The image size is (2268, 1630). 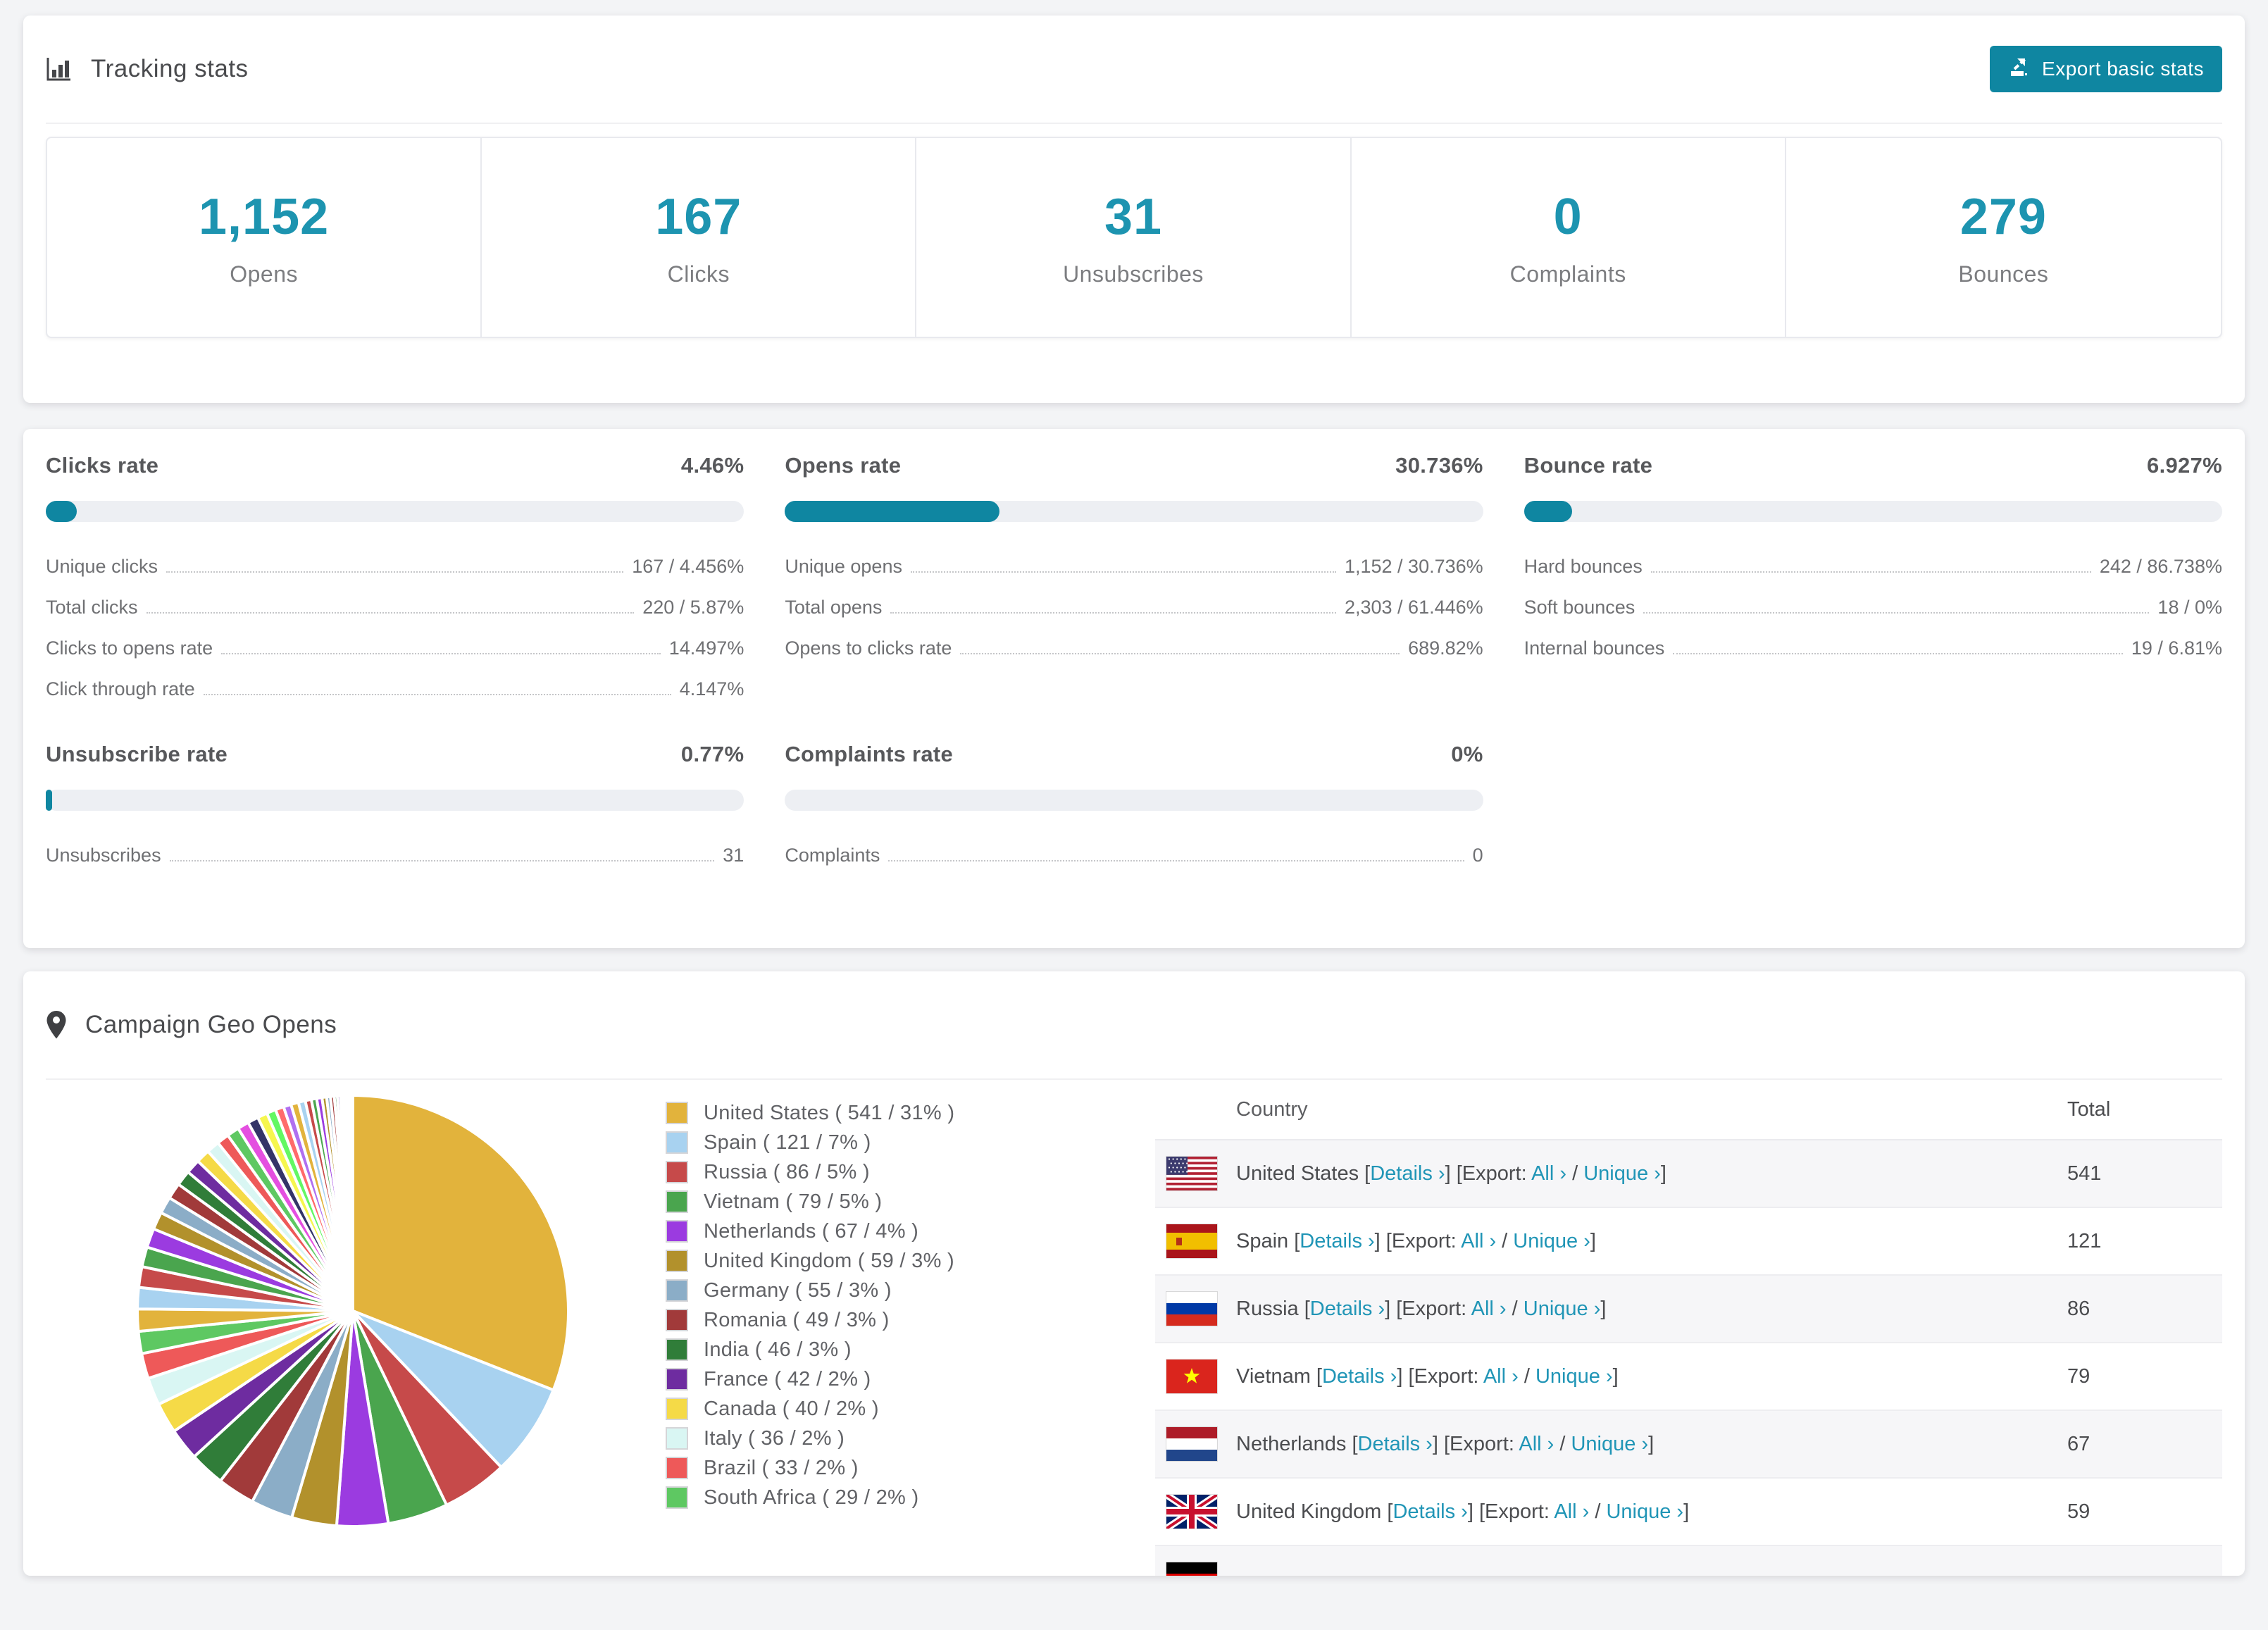 What do you see at coordinates (834, 607) in the screenshot?
I see `rate-row-label: Total opens` at bounding box center [834, 607].